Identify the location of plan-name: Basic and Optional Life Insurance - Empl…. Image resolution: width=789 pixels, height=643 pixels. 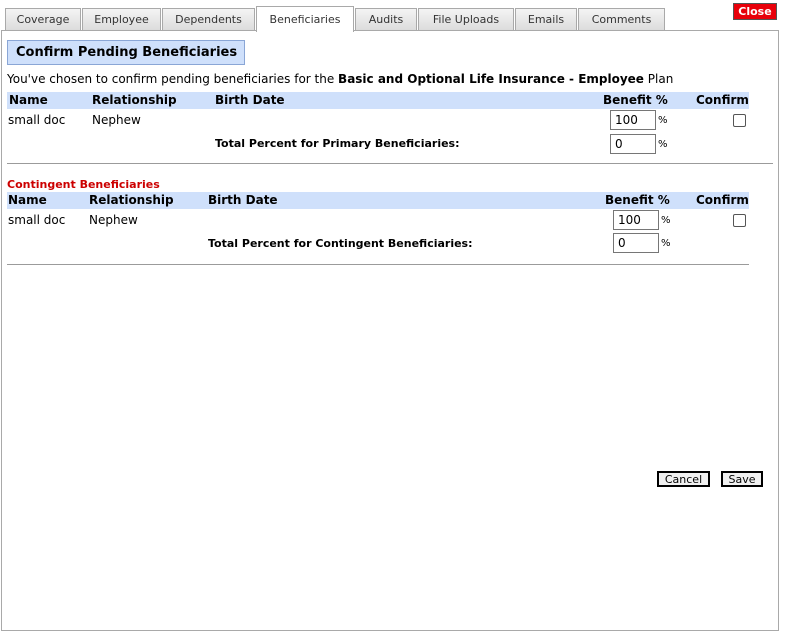
(491, 79).